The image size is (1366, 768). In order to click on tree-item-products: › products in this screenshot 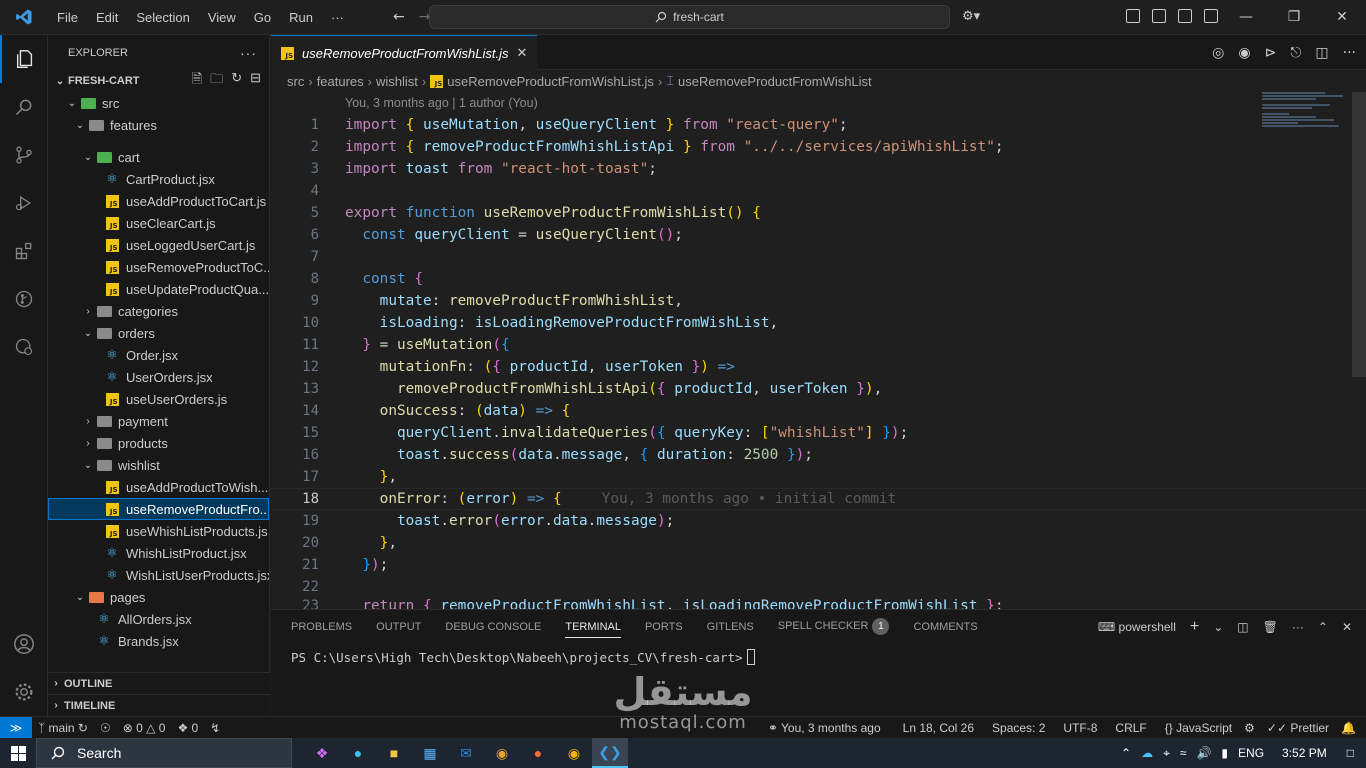, I will do `click(158, 443)`.